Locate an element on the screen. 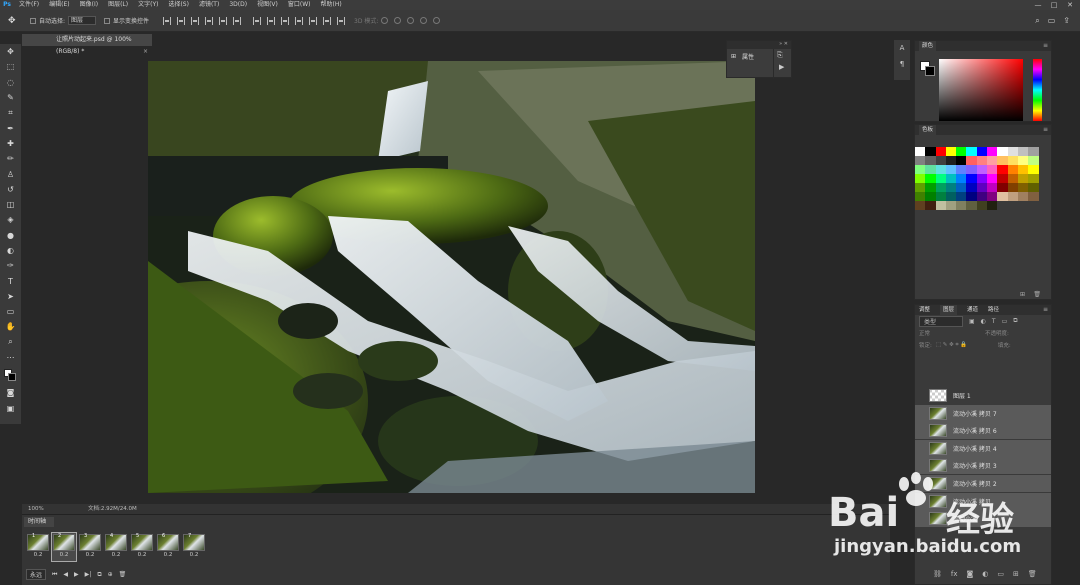 The width and height of the screenshot is (1080, 585). menu-item: 滤镜(T) is located at coordinates (209, 5).